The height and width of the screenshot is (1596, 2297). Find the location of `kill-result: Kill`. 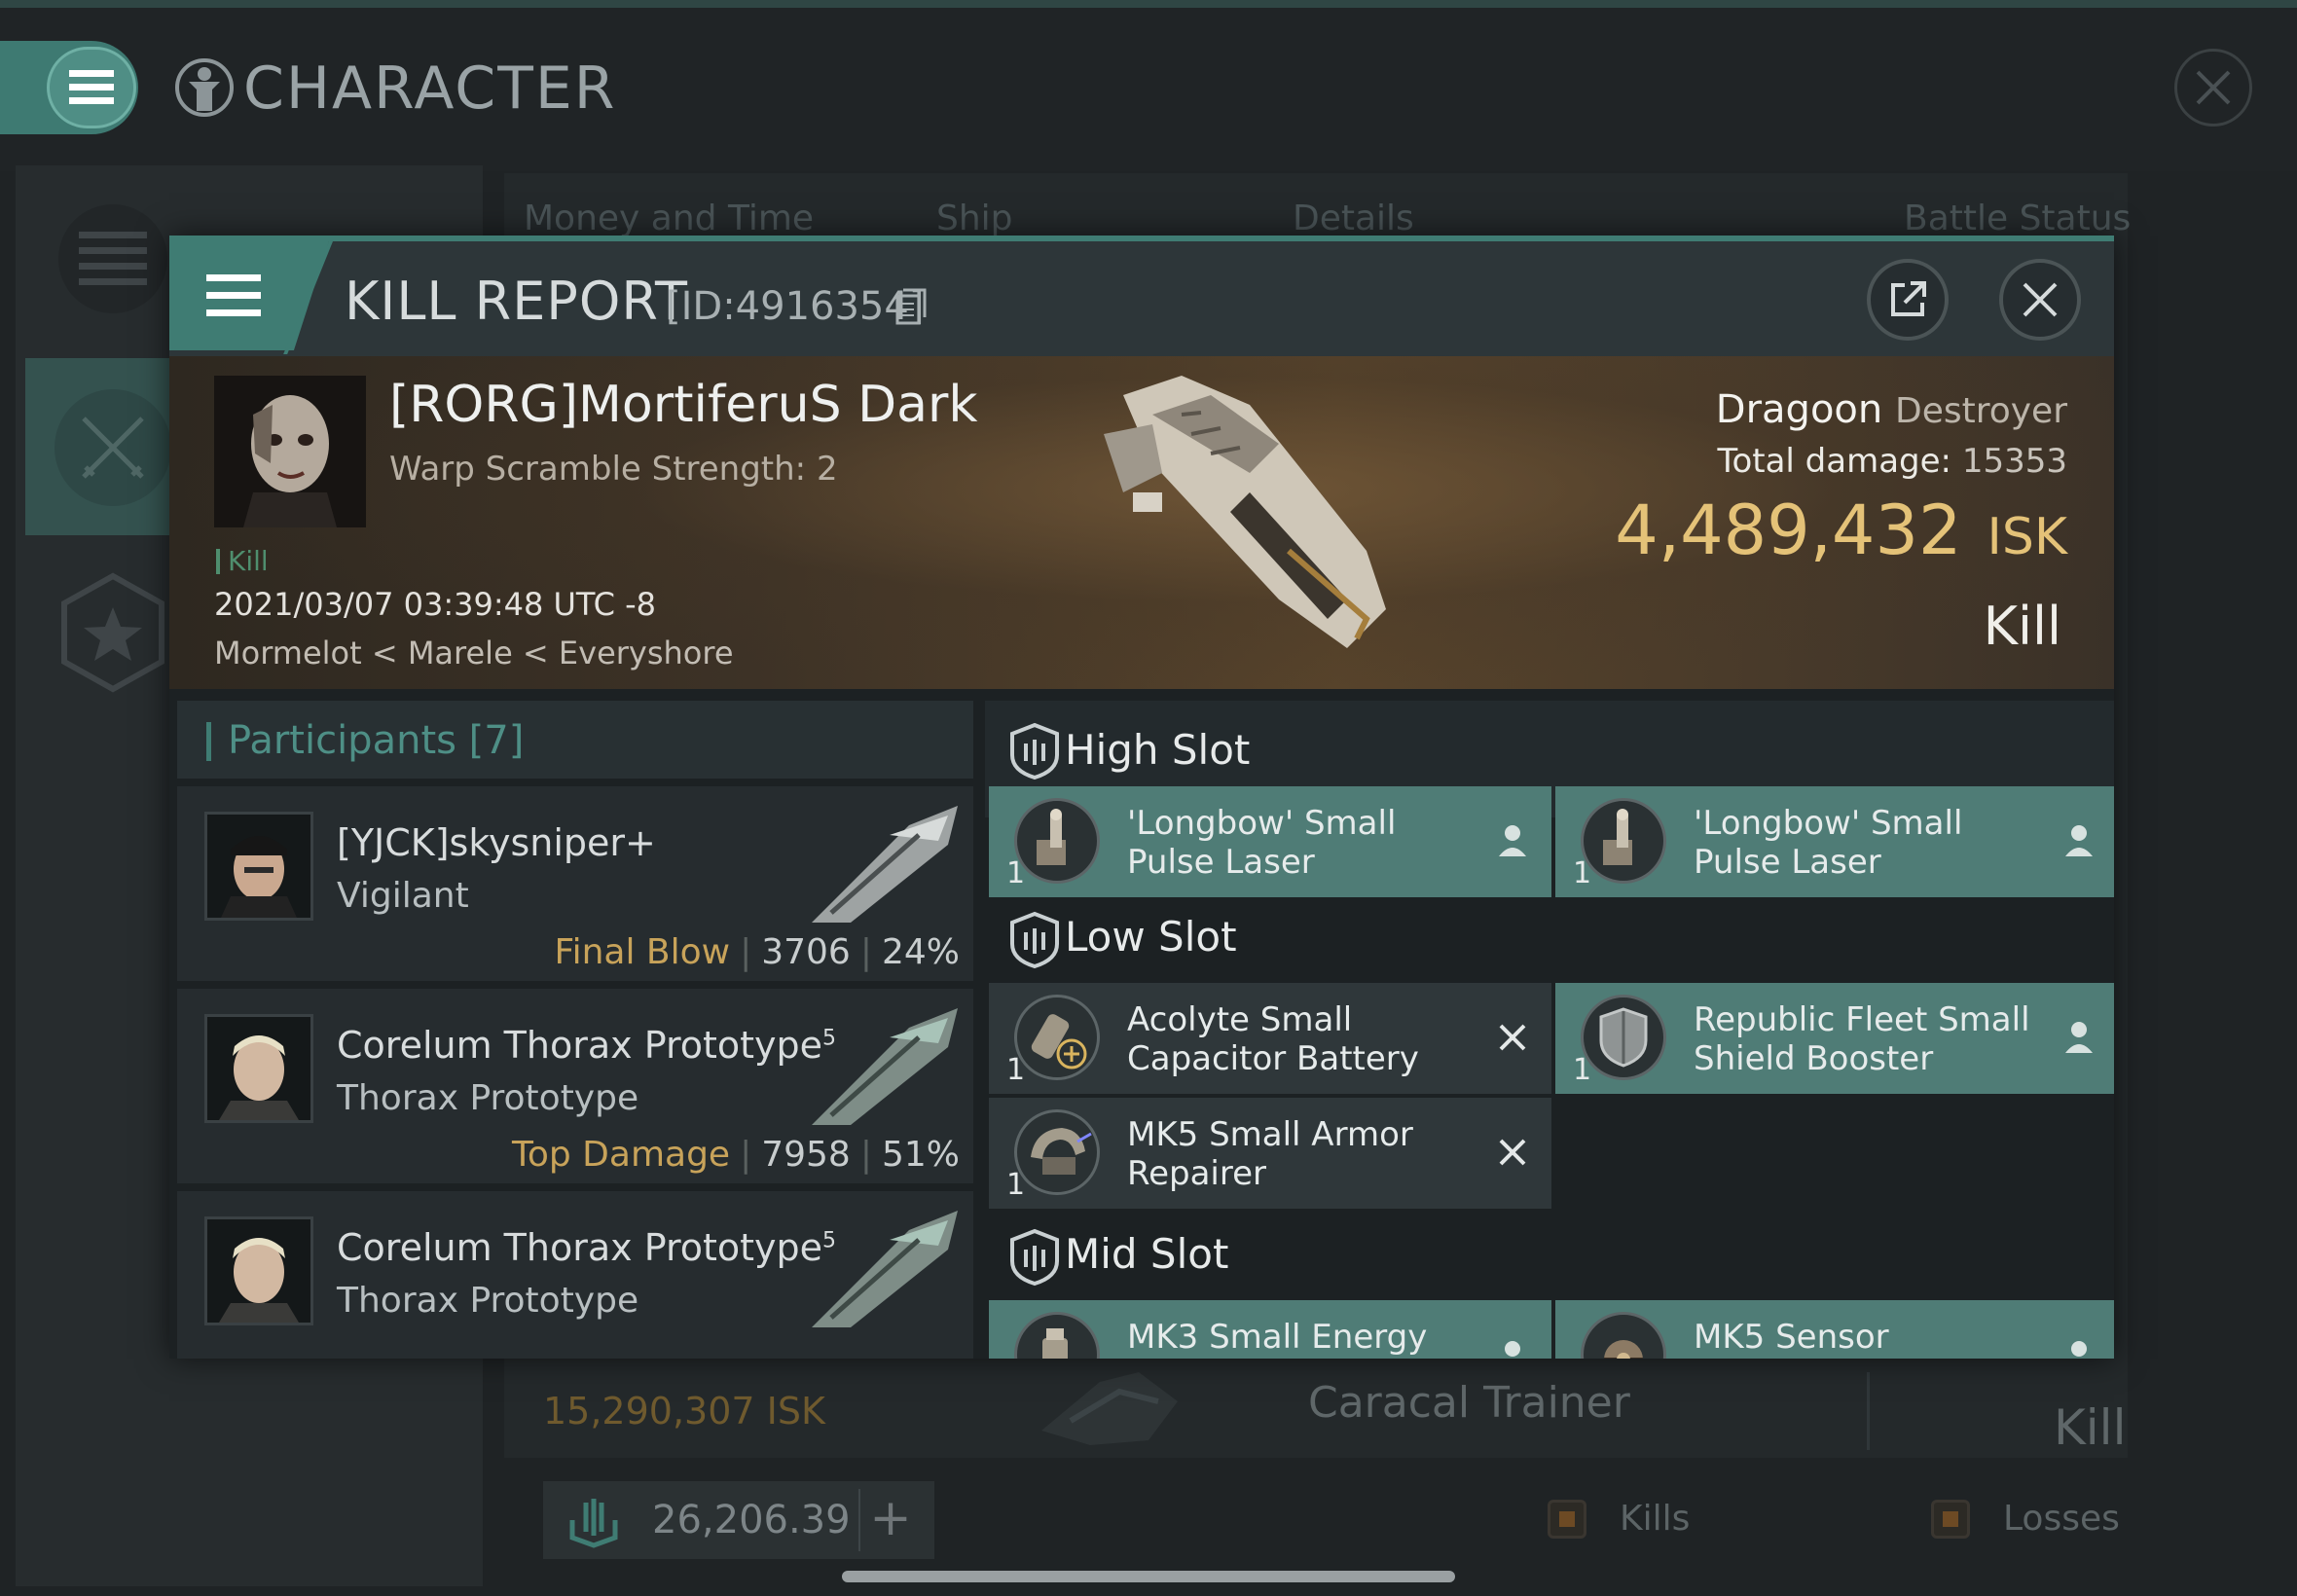

kill-result: Kill is located at coordinates (2022, 626).